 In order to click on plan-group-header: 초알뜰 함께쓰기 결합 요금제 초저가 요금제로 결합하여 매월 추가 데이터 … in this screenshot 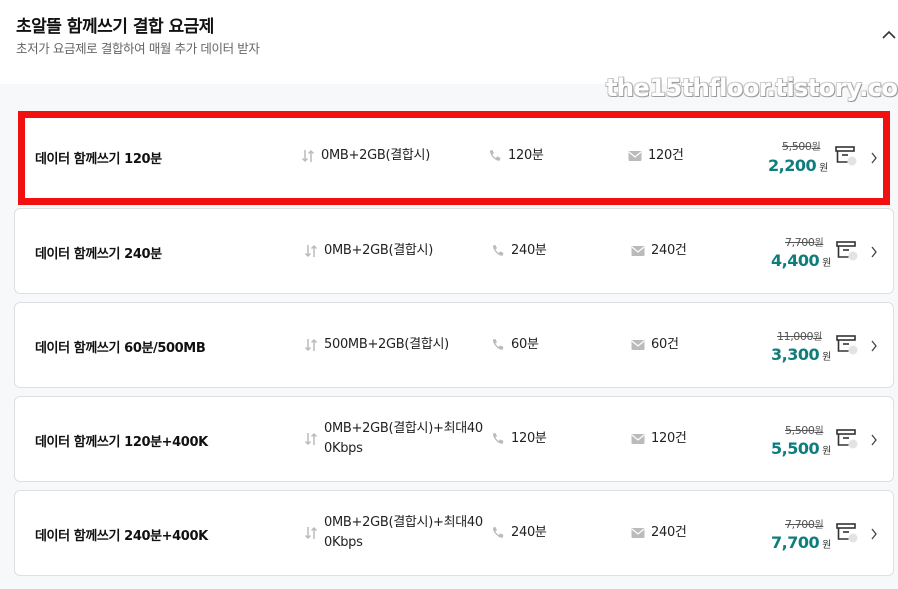, I will do `click(449, 42)`.